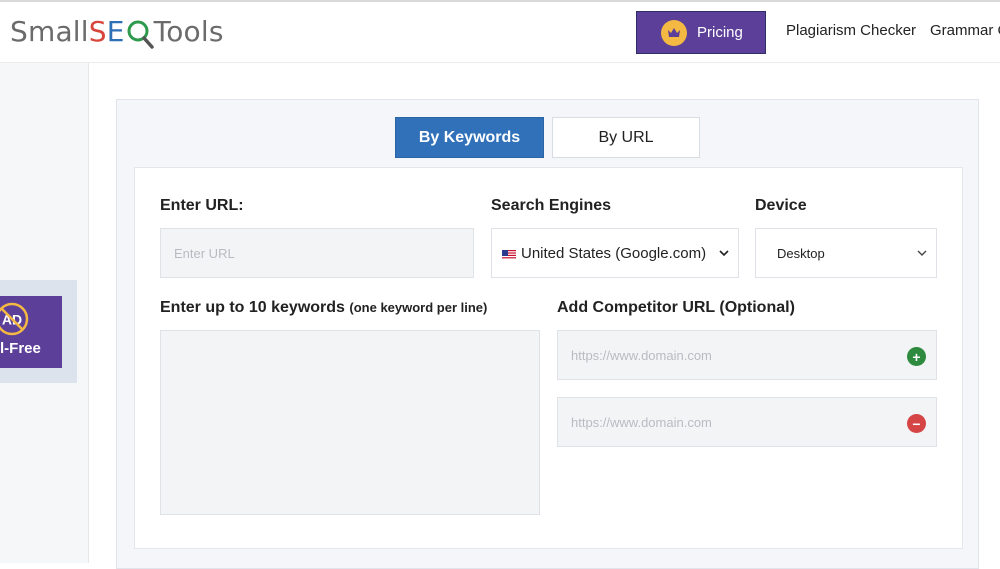 The width and height of the screenshot is (1000, 569). I want to click on pricing-button: Pricing, so click(701, 32).